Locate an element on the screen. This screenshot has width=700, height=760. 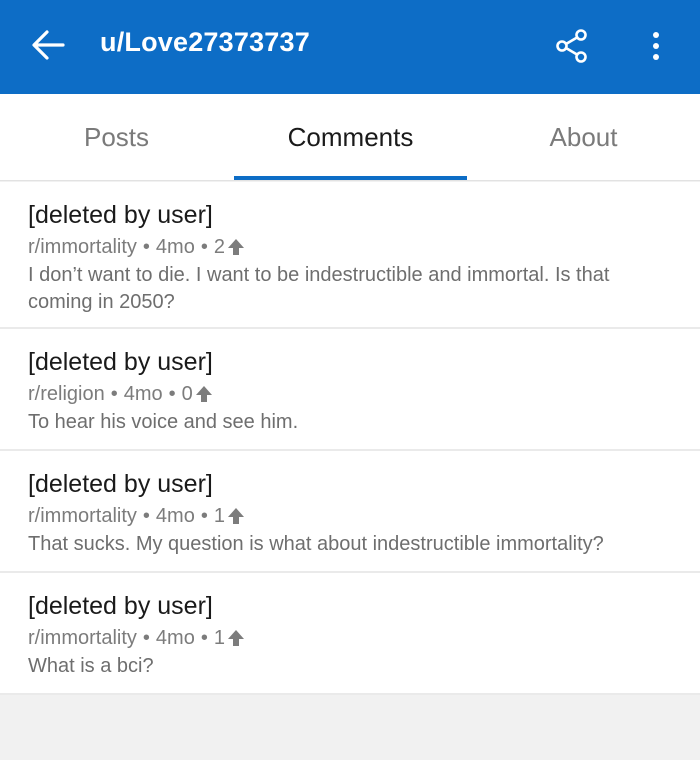
comment-body: To hear his voice and see him. is located at coordinates (163, 422).